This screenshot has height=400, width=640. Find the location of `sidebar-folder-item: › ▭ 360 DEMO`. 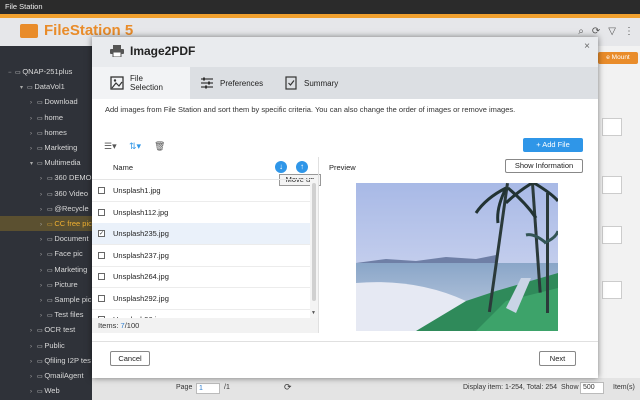

sidebar-folder-item: › ▭ 360 DEMO is located at coordinates (46, 177).